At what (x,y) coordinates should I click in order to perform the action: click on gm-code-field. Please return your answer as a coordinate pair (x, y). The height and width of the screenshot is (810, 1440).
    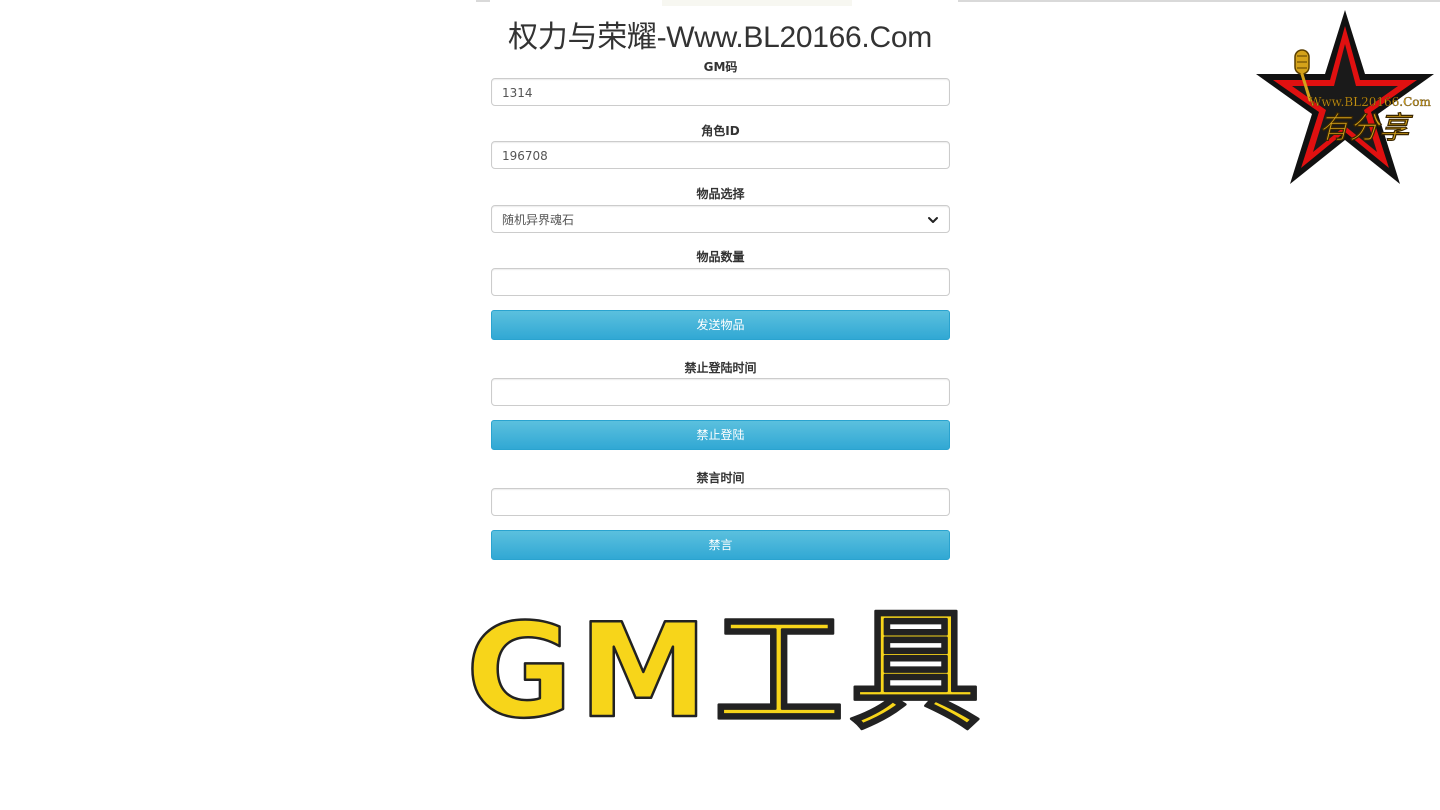
    Looking at the image, I should click on (720, 92).